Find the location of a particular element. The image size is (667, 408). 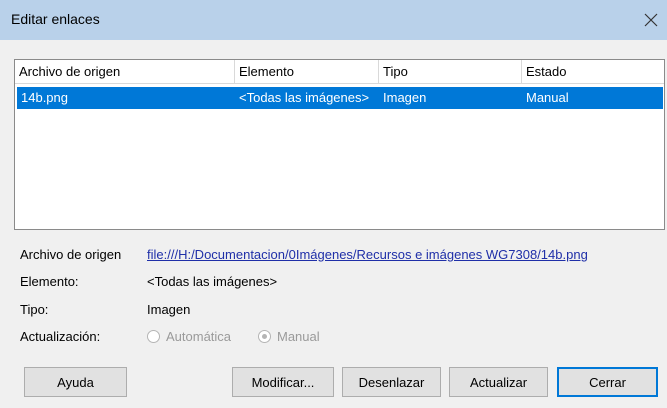

type-label: Tipo: is located at coordinates (34, 309).